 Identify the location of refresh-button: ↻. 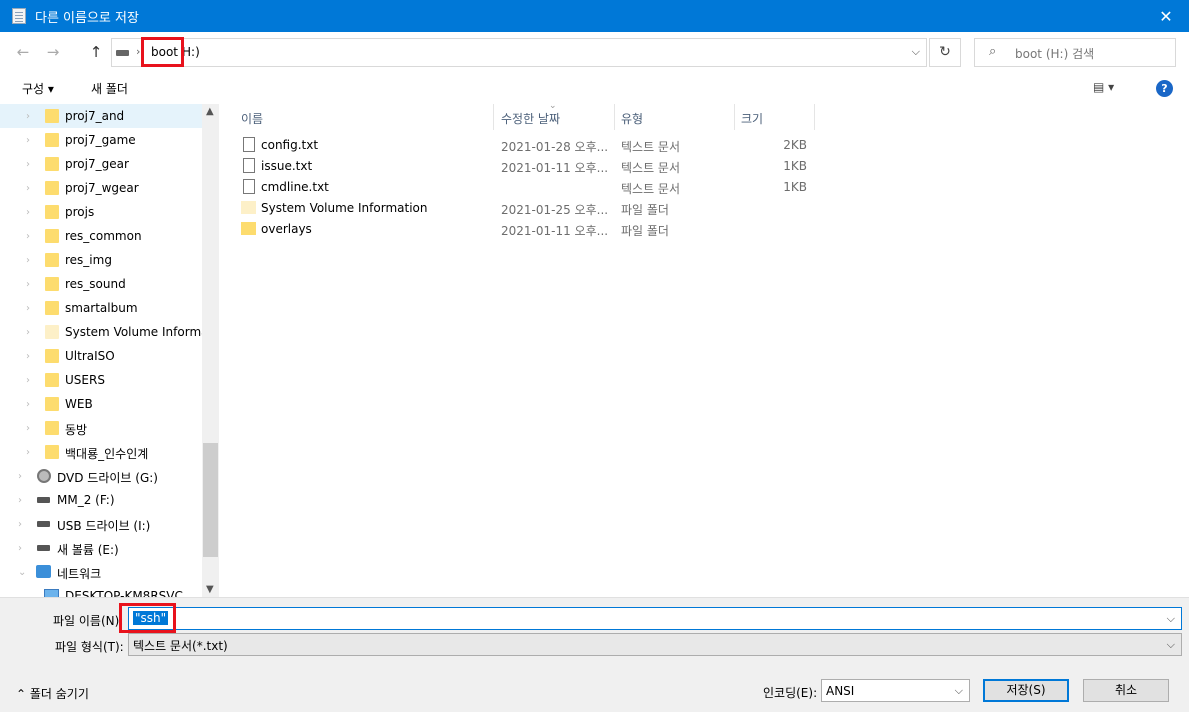
(945, 52).